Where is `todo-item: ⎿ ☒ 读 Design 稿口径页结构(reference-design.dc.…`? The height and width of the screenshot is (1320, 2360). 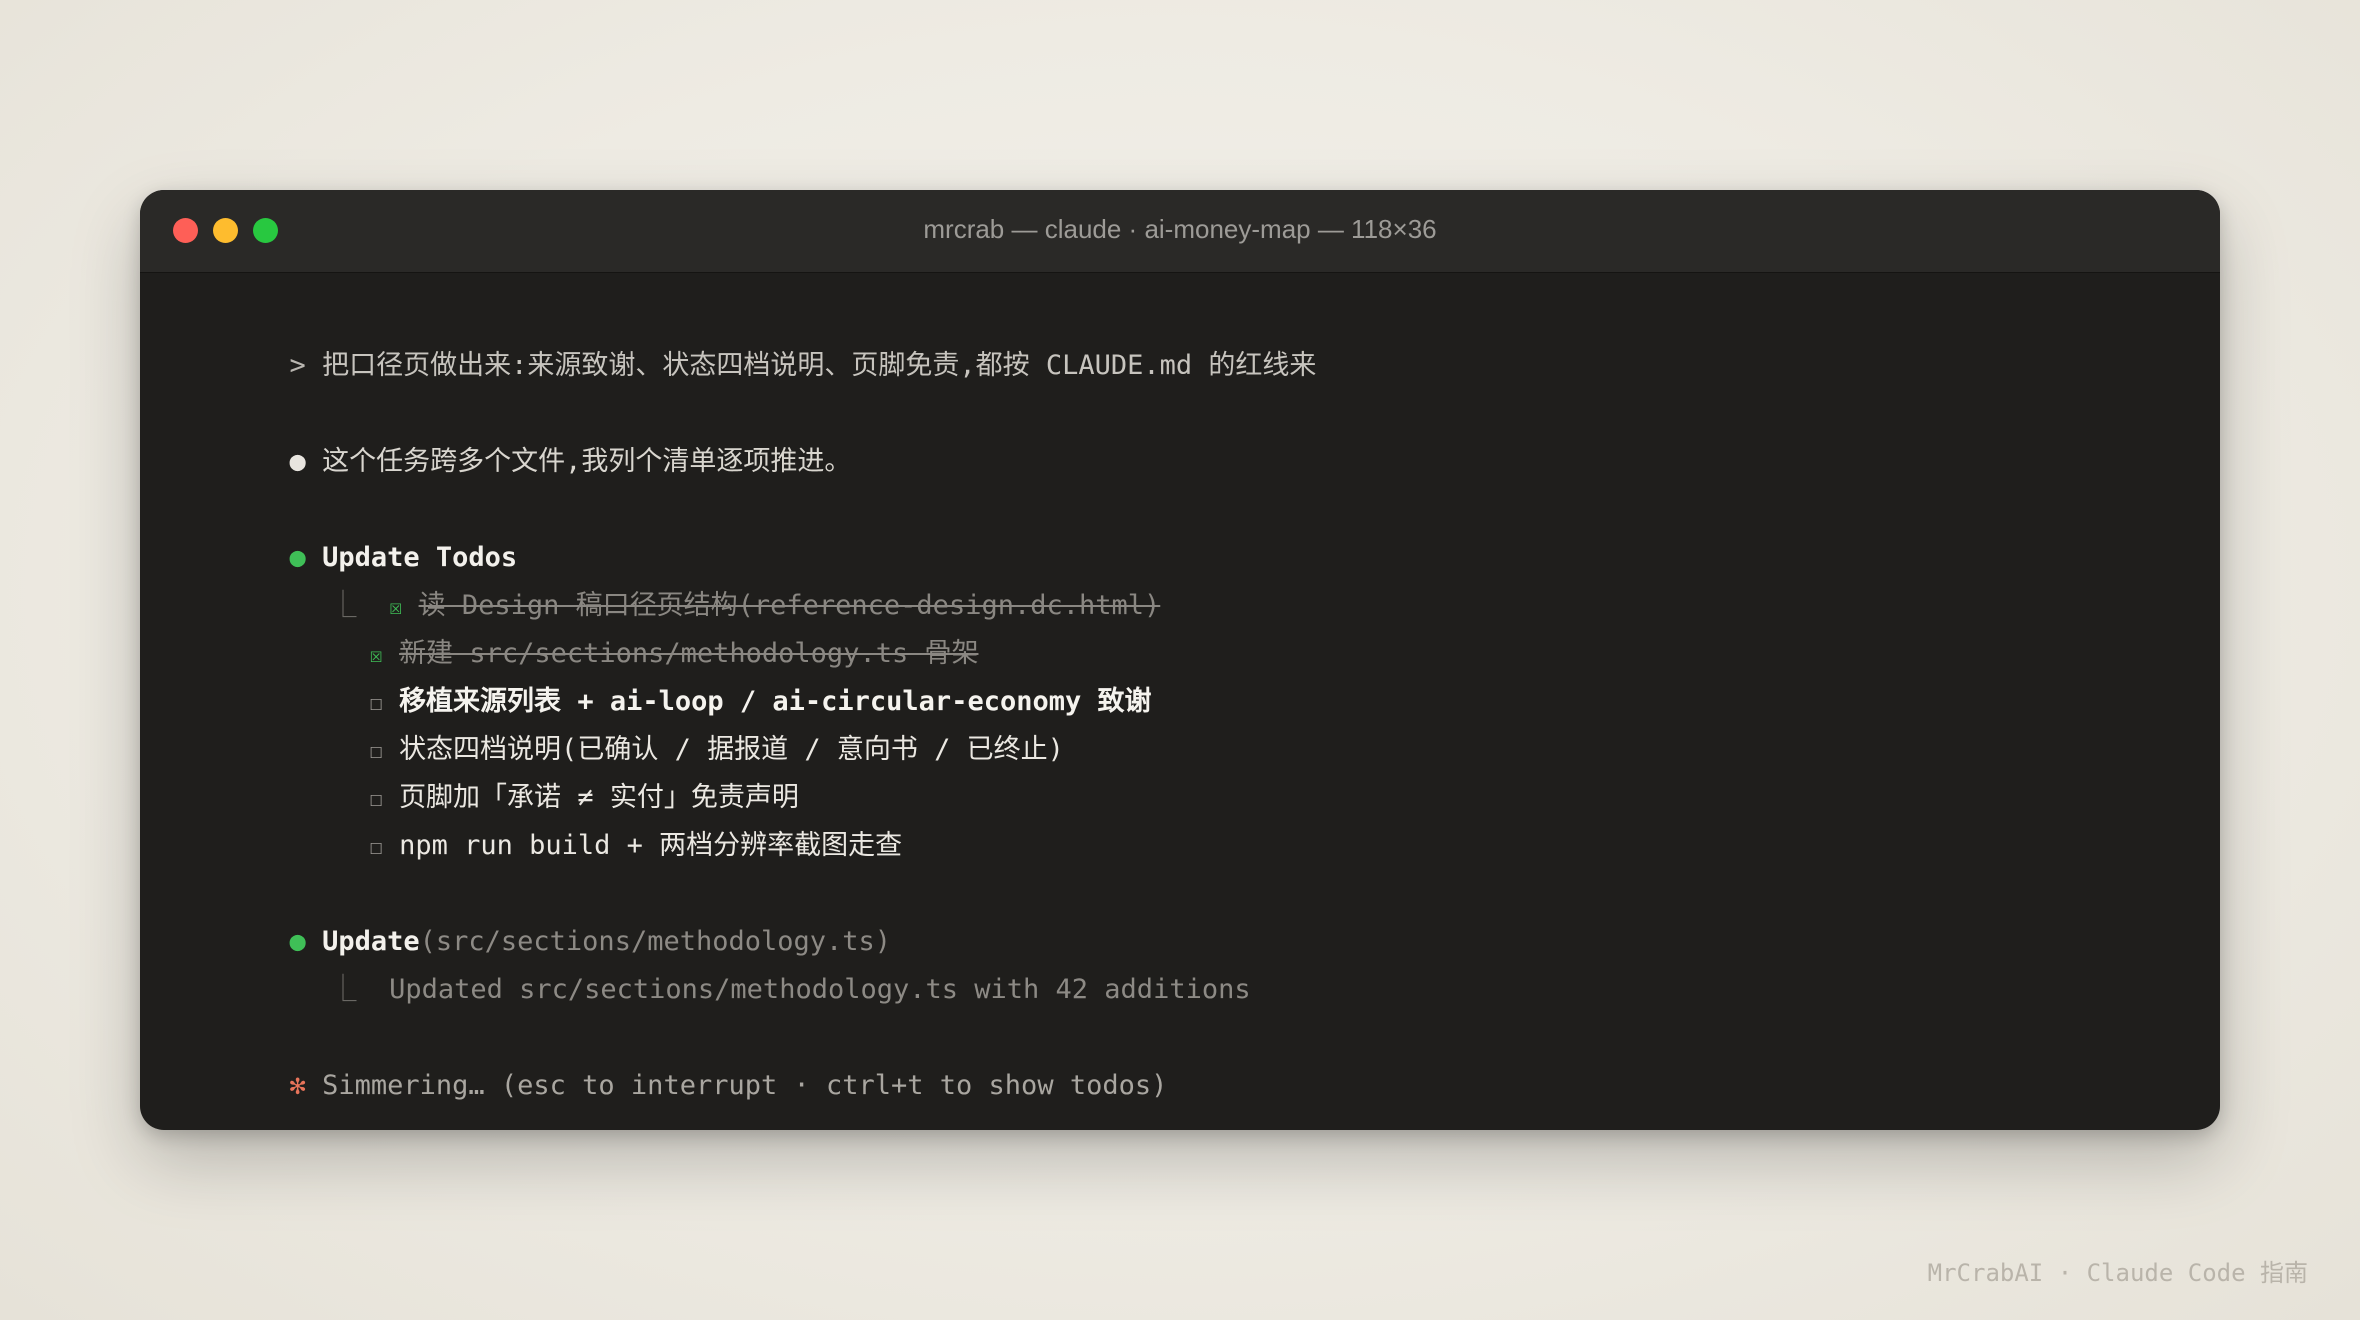 todo-item: ⎿ ☒ 读 Design 稿口径页结构(reference-design.dc.… is located at coordinates (696, 583).